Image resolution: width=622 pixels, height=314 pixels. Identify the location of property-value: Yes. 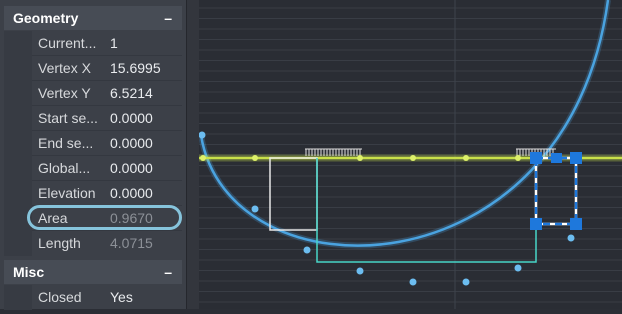
(146, 297).